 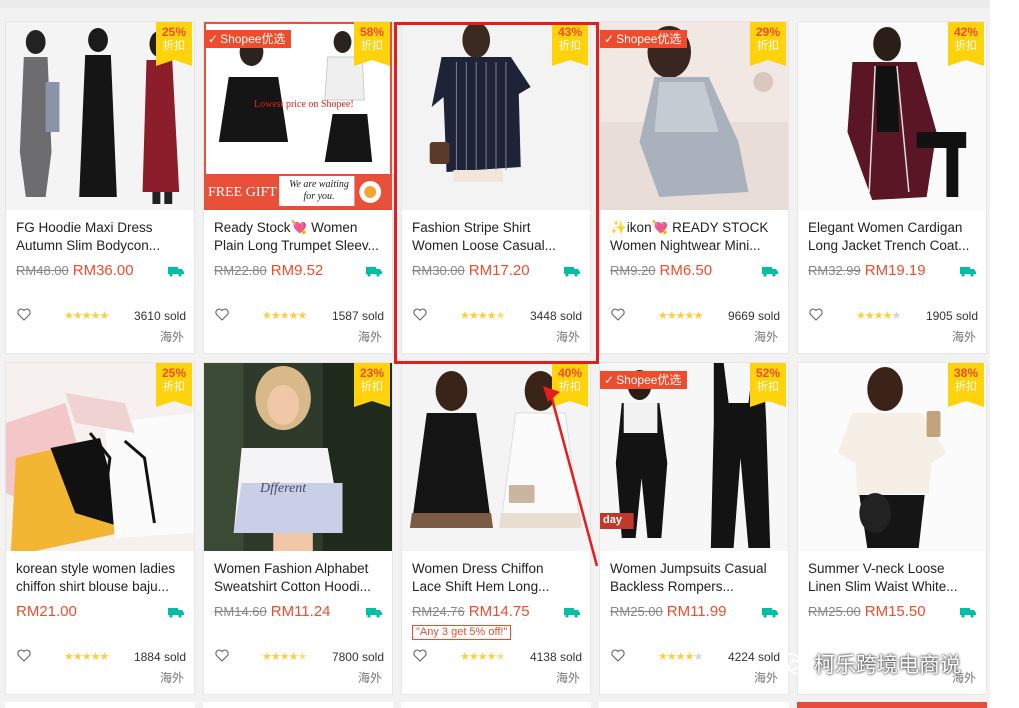 I want to click on price-row: RM30.00 RM17.20, so click(x=471, y=272).